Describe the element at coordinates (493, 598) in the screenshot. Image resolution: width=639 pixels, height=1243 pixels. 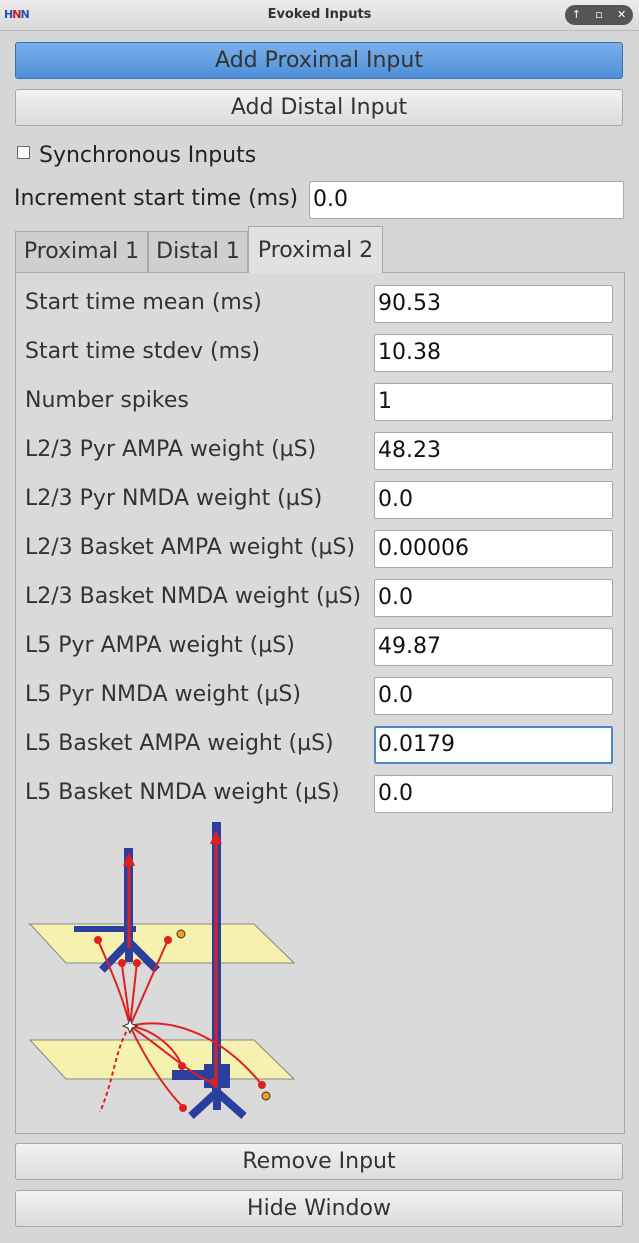
I see `l23-basket-nmda-input: 0.0` at that location.